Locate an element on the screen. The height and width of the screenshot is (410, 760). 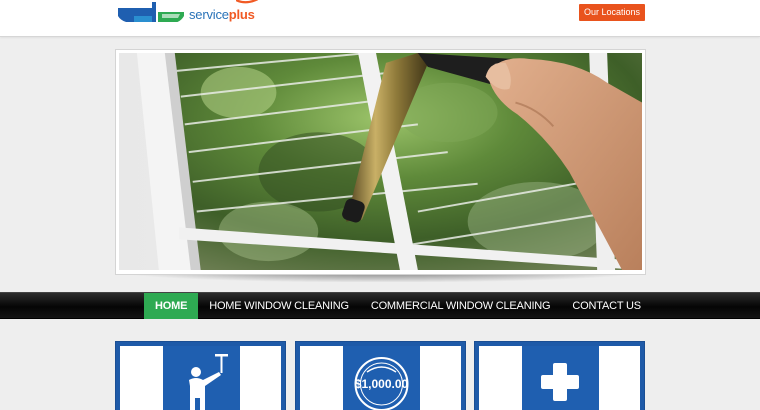
service-card-plus is located at coordinates (559, 375).